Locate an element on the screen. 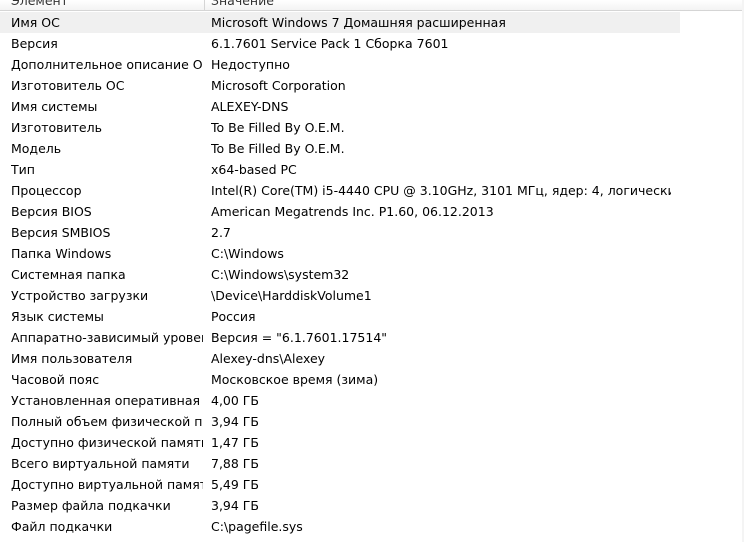 The image size is (744, 542). table-row: Папка Windows C:\Windows is located at coordinates (372, 253).